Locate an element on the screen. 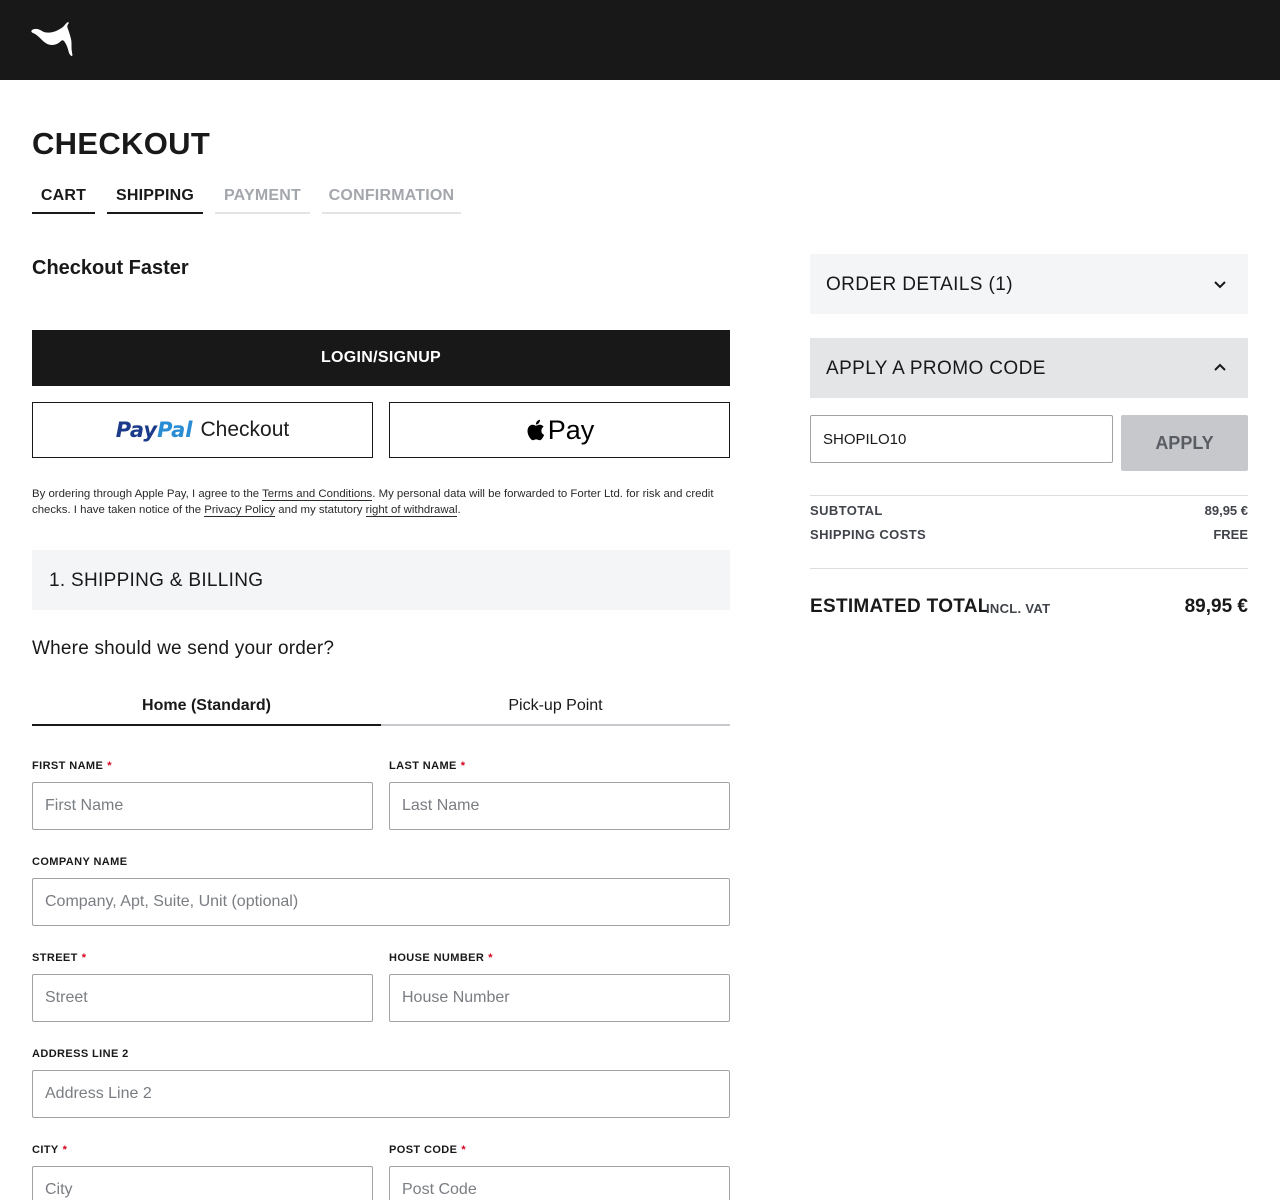 The image size is (1280, 1200). company-name-field is located at coordinates (381, 902).